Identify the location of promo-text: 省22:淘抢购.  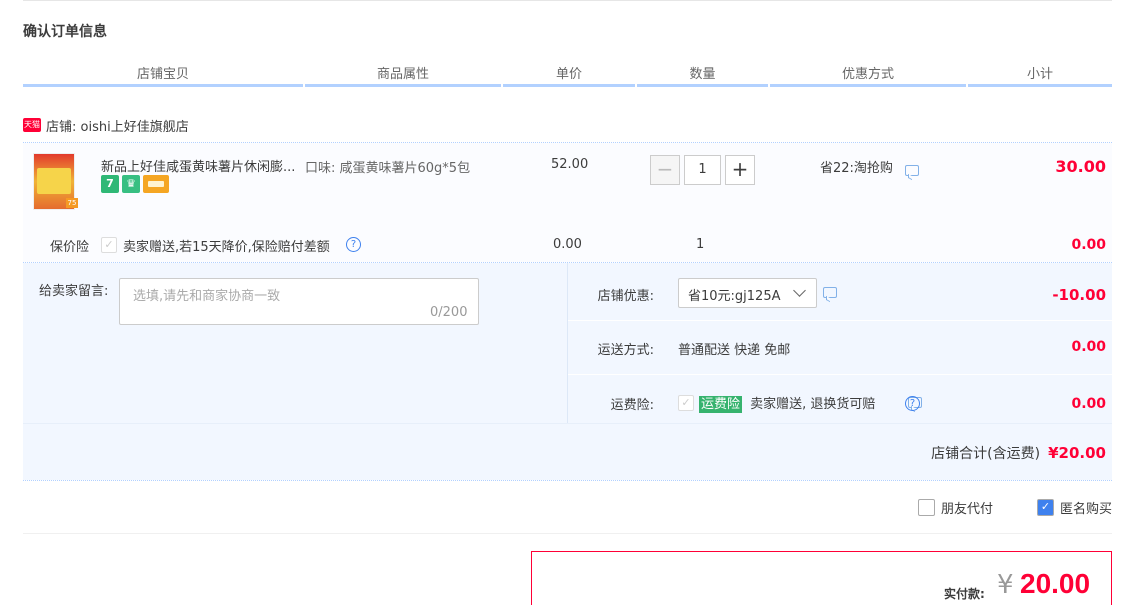
(856, 168).